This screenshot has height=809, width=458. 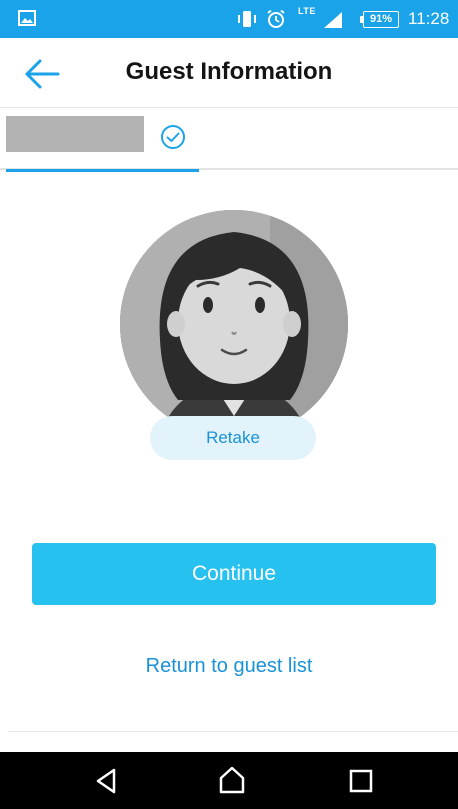 I want to click on page-title: Guest Information, so click(x=229, y=71).